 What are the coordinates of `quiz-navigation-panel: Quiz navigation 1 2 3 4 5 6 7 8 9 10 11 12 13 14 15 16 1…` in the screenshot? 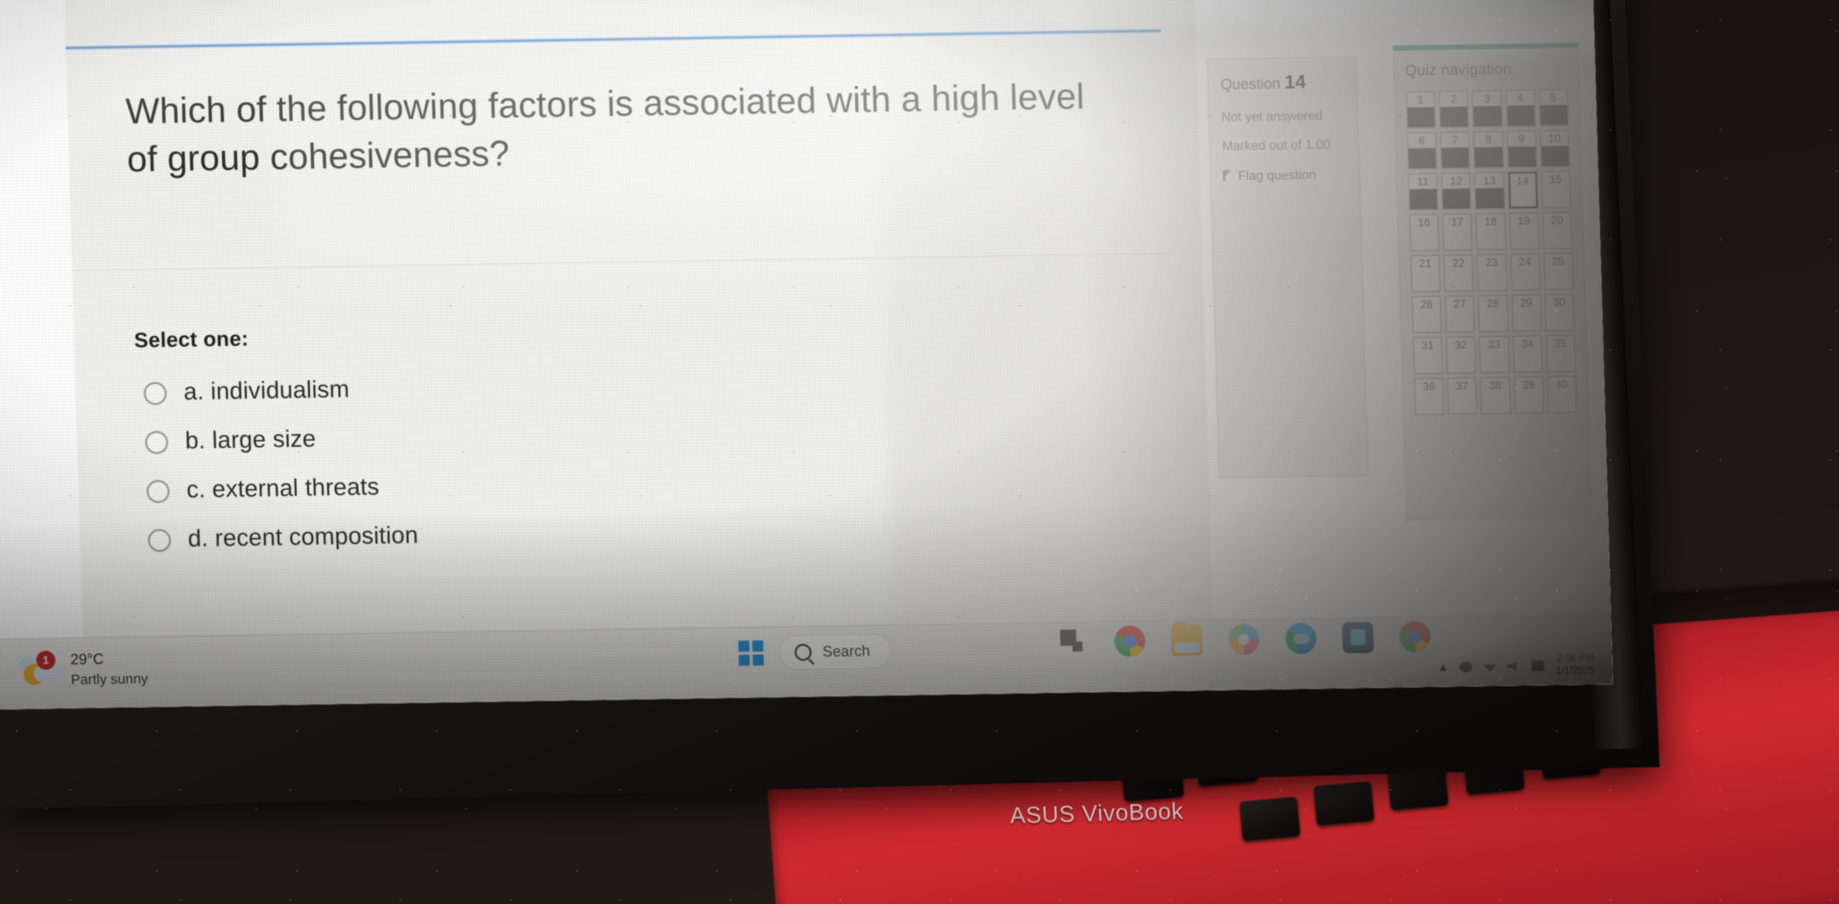 It's located at (1492, 281).